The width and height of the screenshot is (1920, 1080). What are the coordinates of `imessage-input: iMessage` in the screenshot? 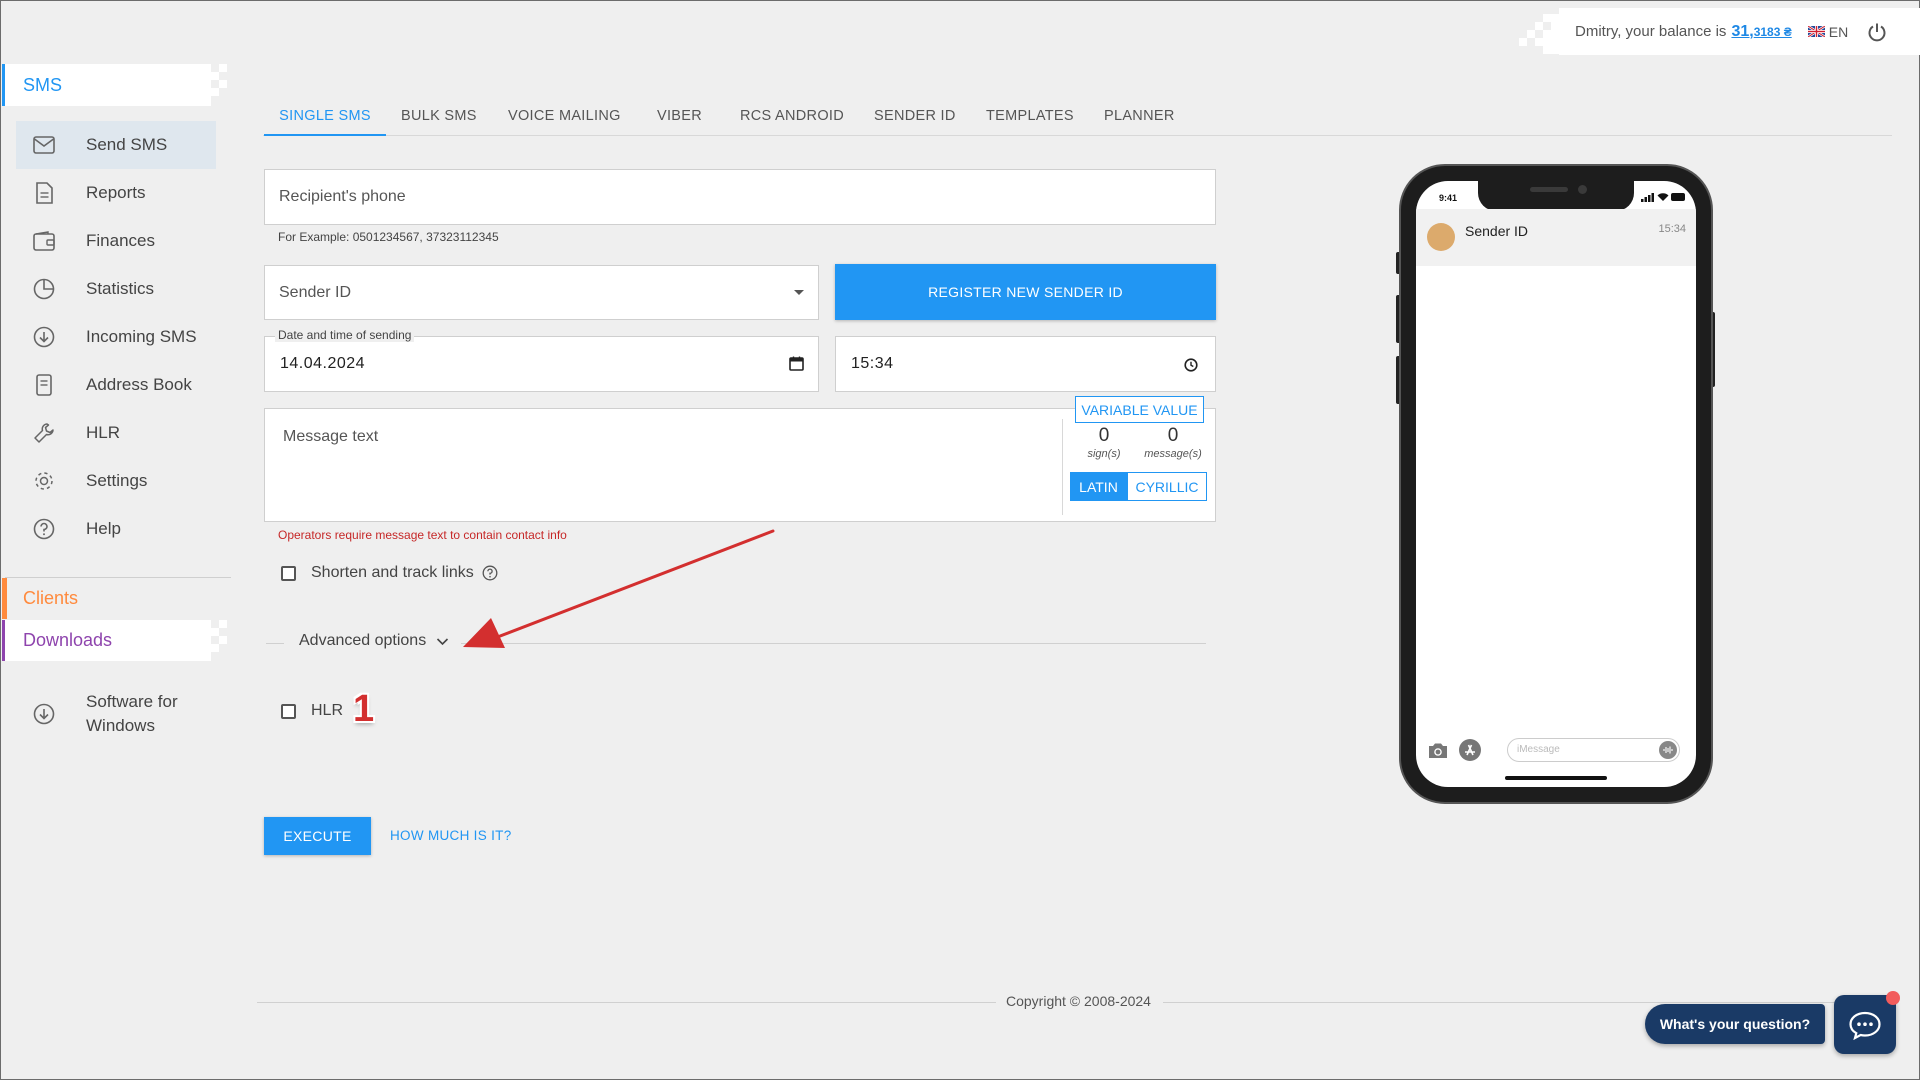 It's located at (1593, 750).